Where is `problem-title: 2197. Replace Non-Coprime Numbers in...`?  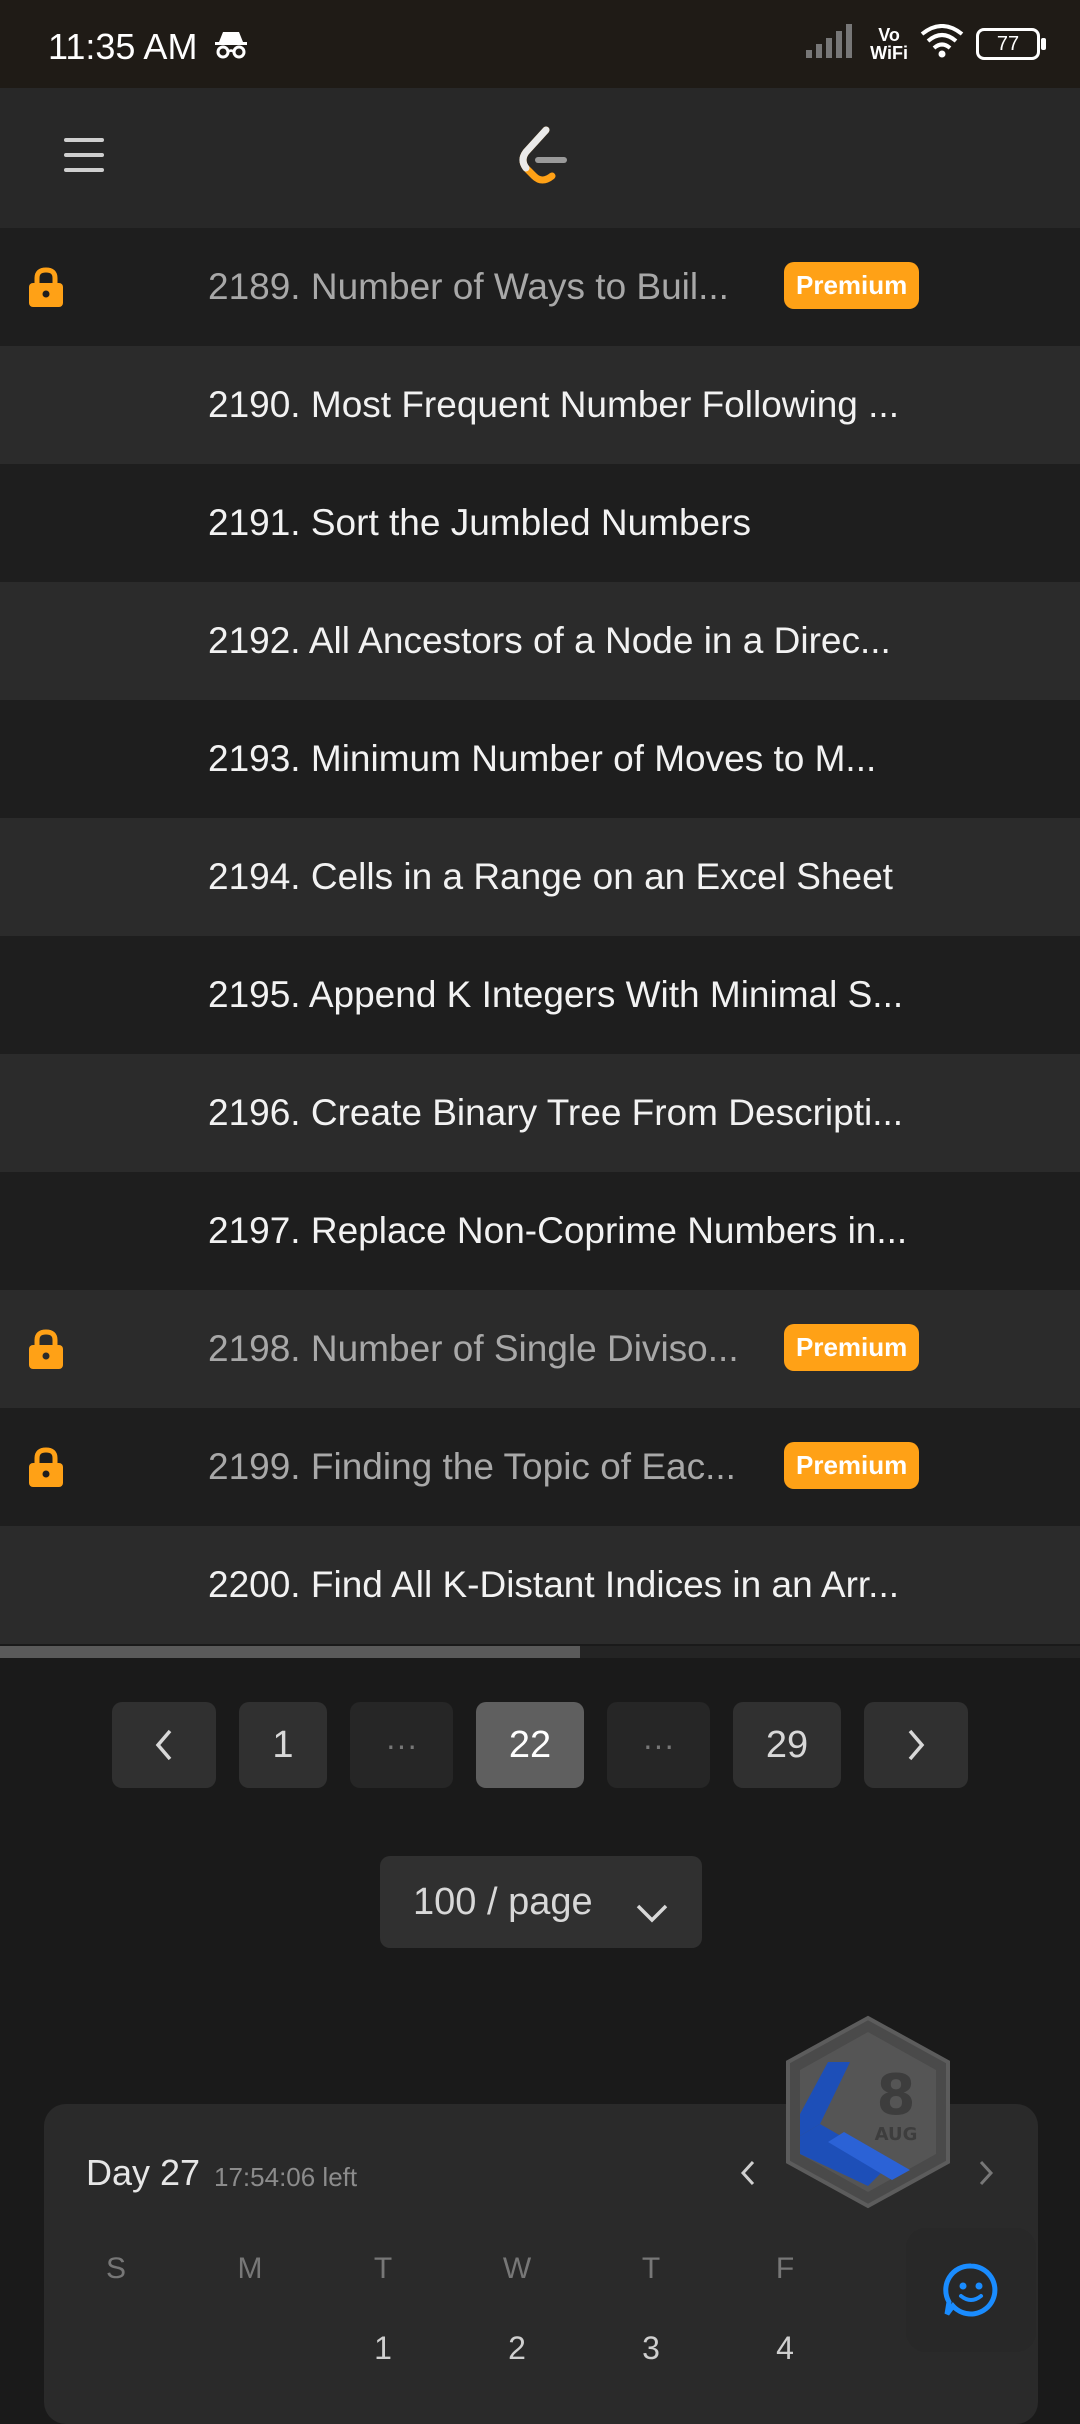
problem-title: 2197. Replace Non-Coprime Numbers in... is located at coordinates (557, 1231).